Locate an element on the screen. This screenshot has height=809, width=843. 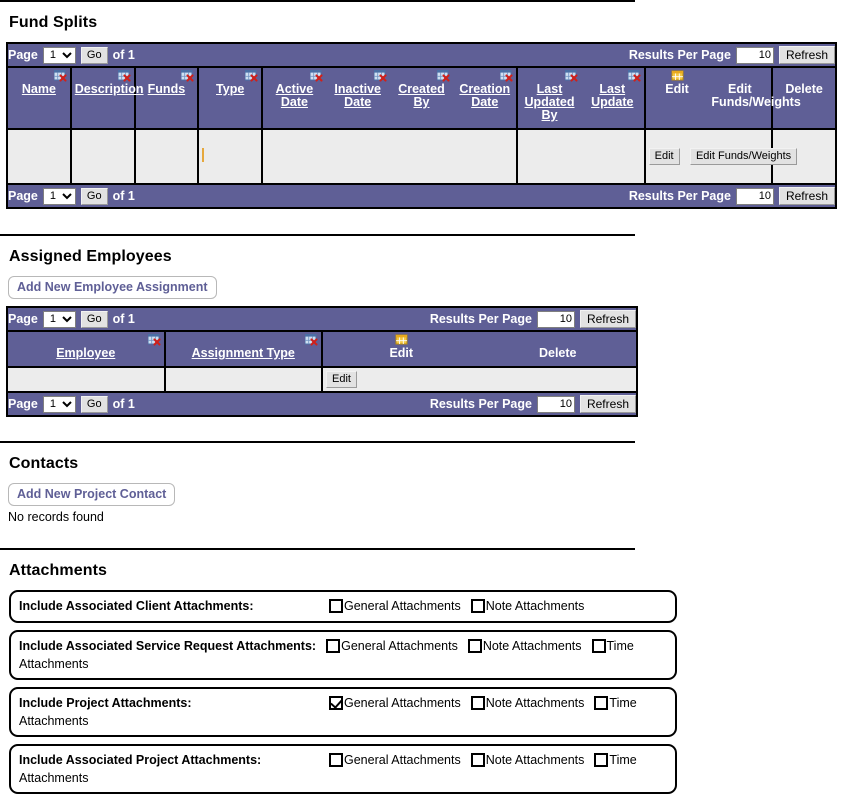
column-header-creation-date: Creation Date is located at coordinates (485, 98).